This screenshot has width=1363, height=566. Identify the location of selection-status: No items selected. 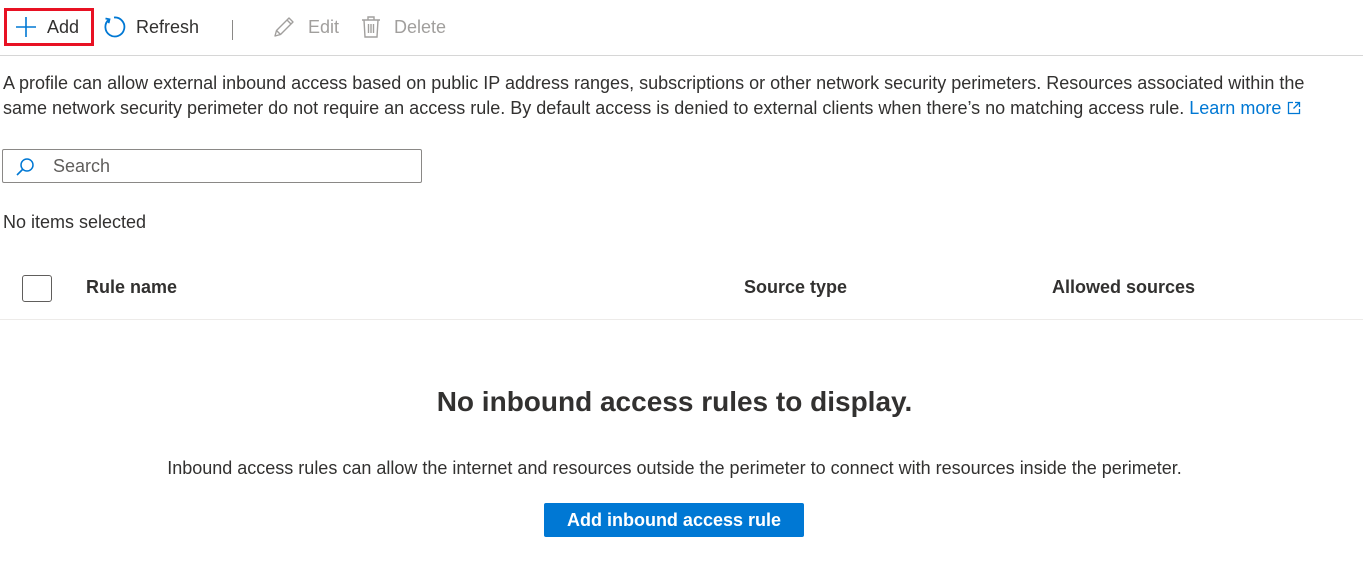
(75, 222).